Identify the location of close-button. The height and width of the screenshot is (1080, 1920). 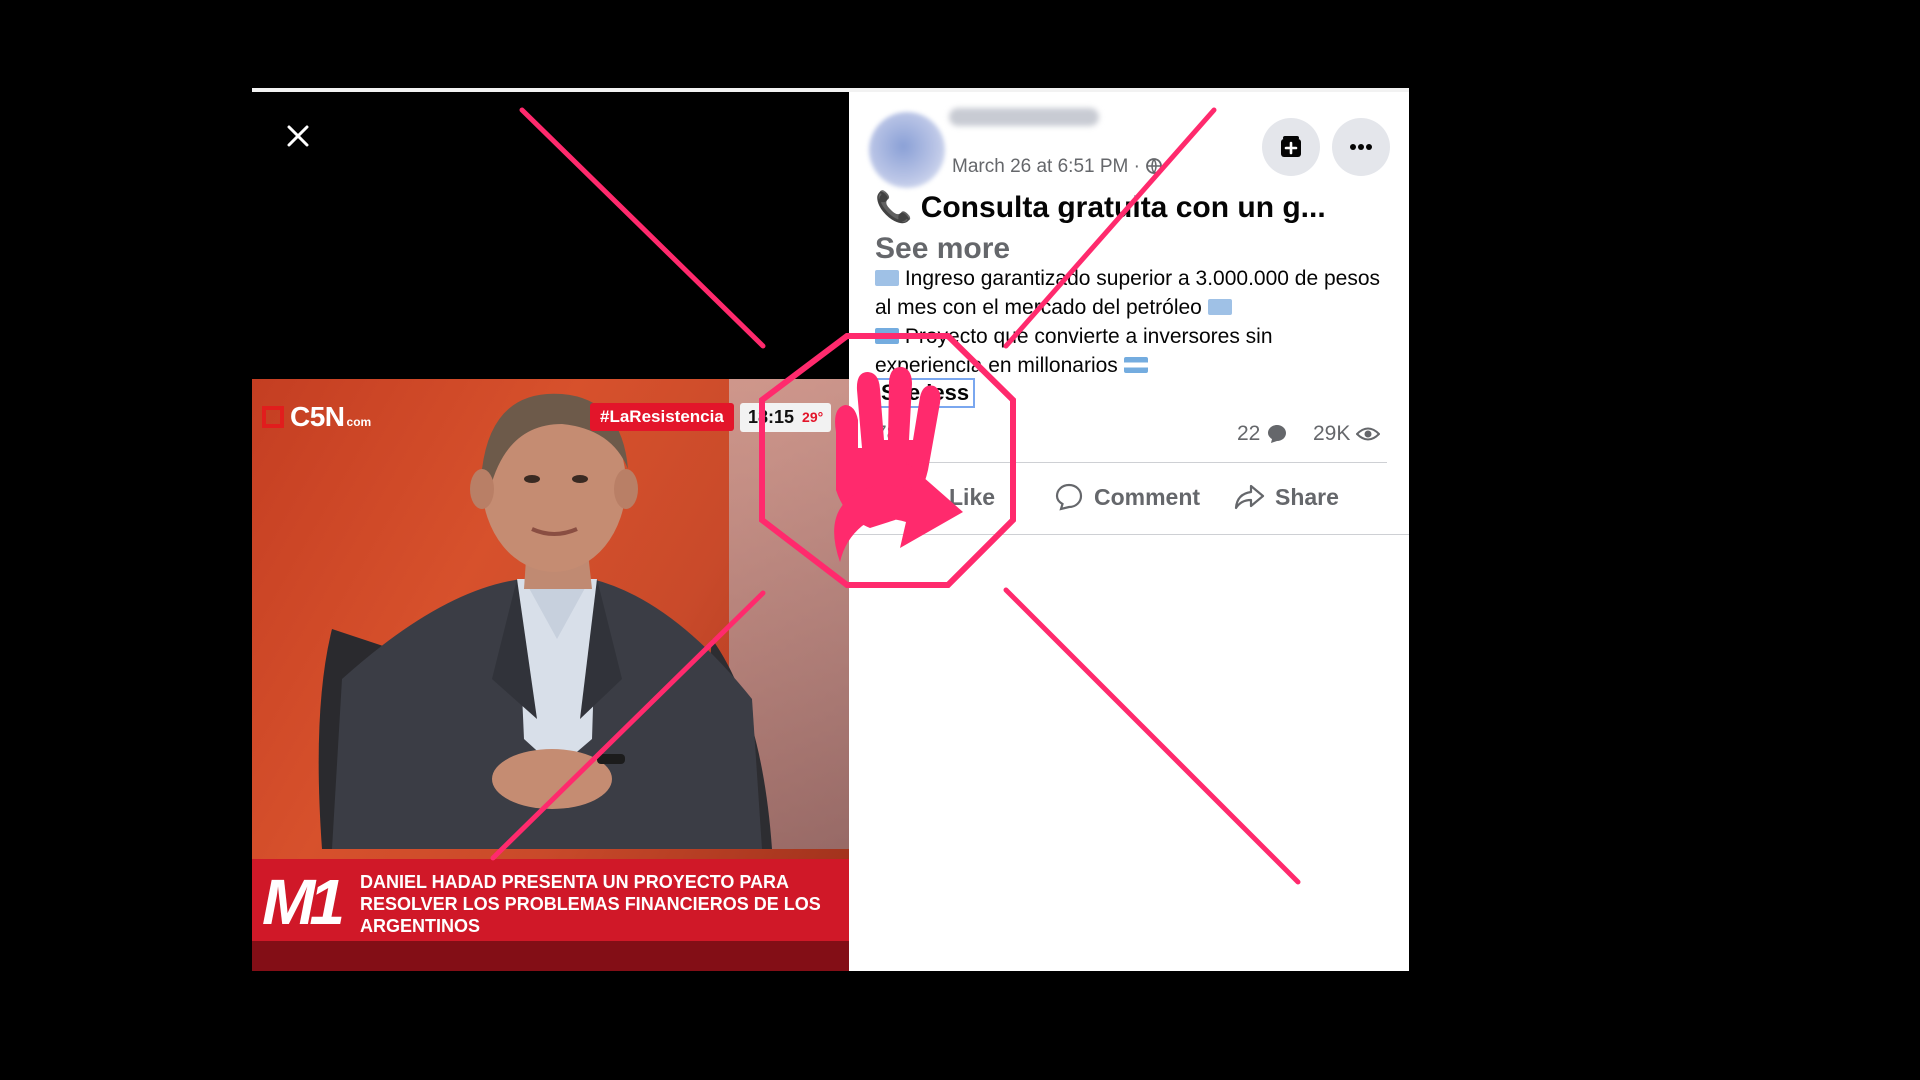
(298, 136).